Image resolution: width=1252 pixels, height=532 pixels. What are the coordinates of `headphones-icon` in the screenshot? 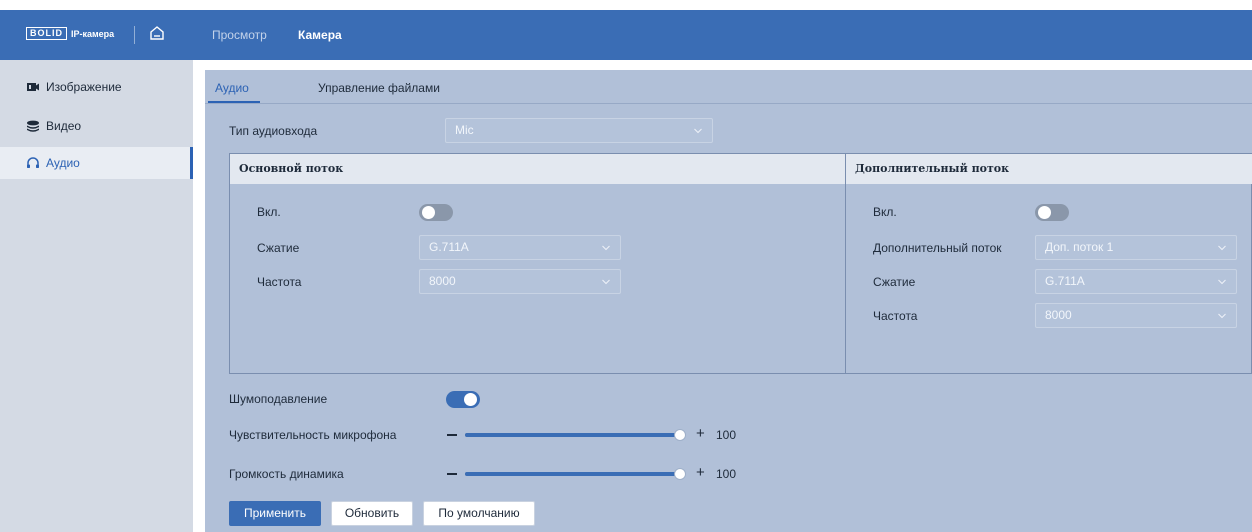 It's located at (33, 162).